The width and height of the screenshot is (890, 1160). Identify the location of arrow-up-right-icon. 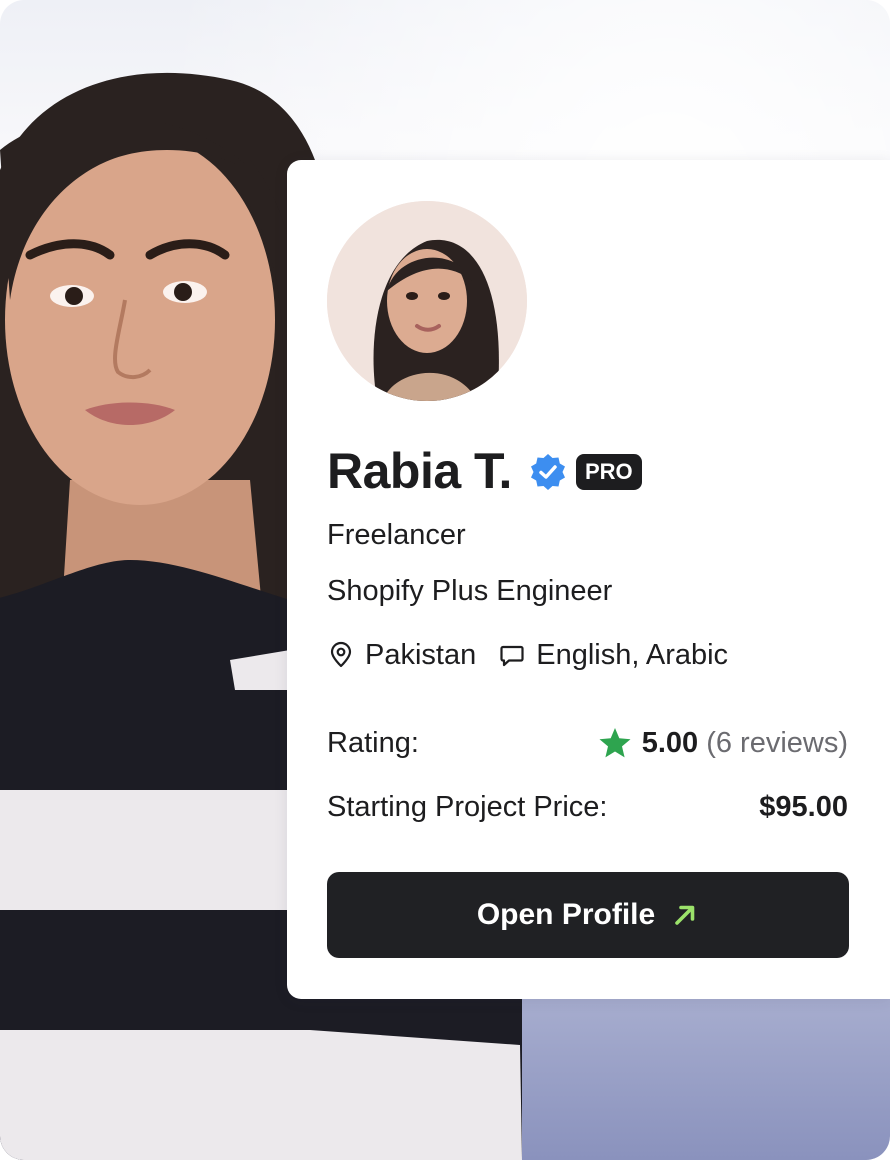
(685, 915).